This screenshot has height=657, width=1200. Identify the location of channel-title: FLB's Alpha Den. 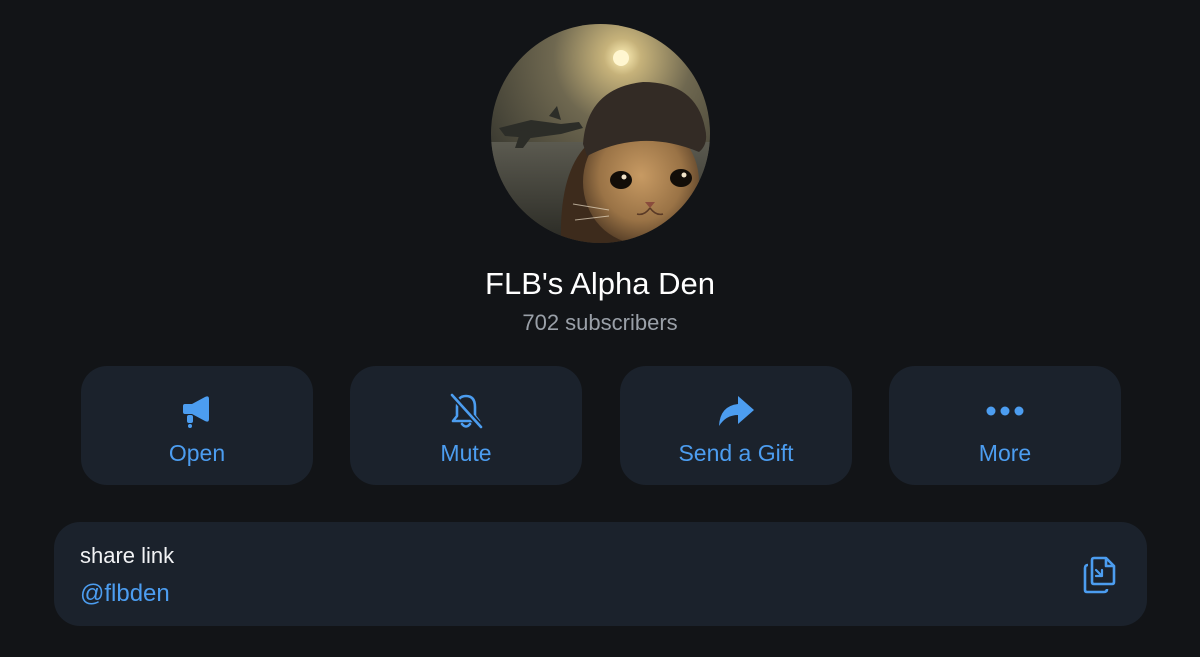
(600, 283).